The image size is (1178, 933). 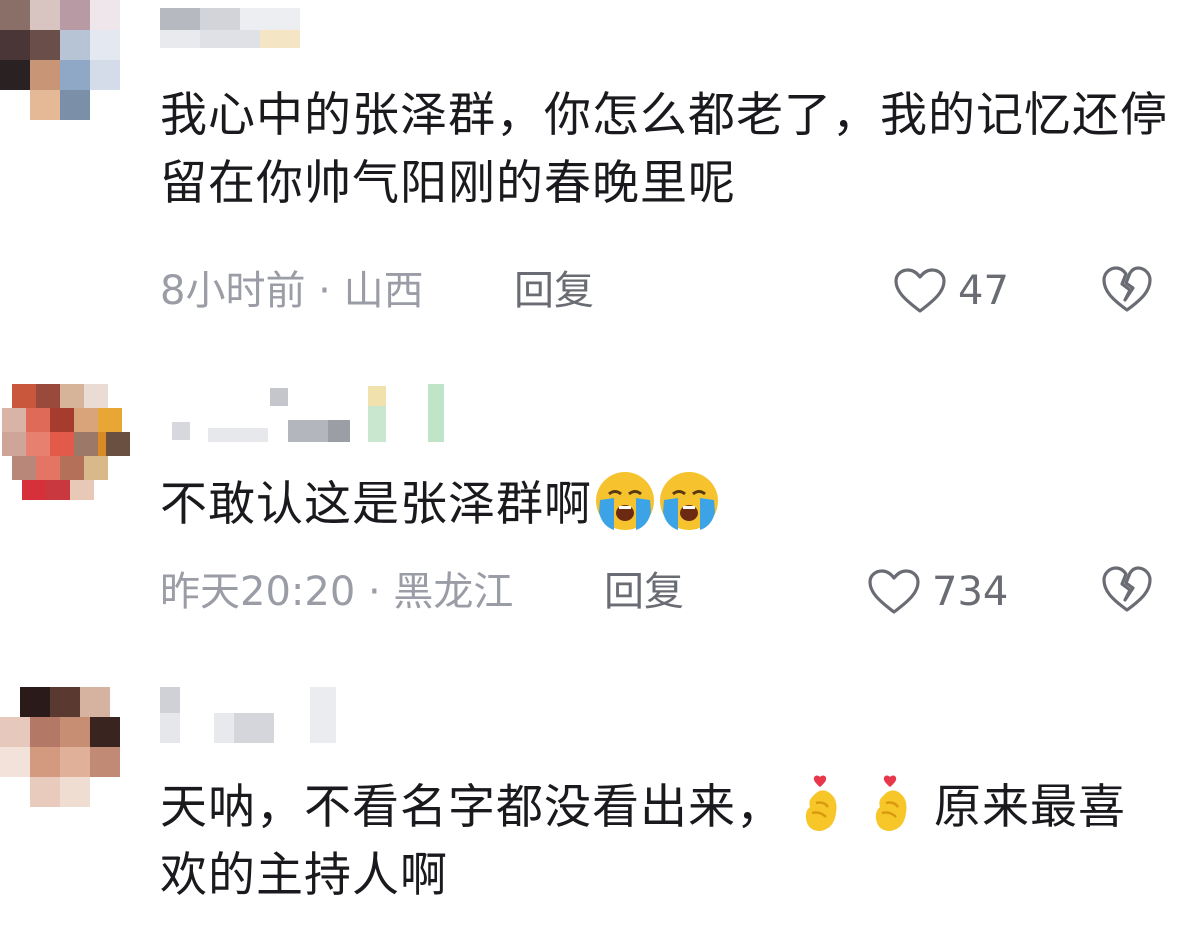 What do you see at coordinates (665, 841) in the screenshot?
I see `comment-text: 天呐，不看名字都没看出来， 原来最喜欢的主持人啊` at bounding box center [665, 841].